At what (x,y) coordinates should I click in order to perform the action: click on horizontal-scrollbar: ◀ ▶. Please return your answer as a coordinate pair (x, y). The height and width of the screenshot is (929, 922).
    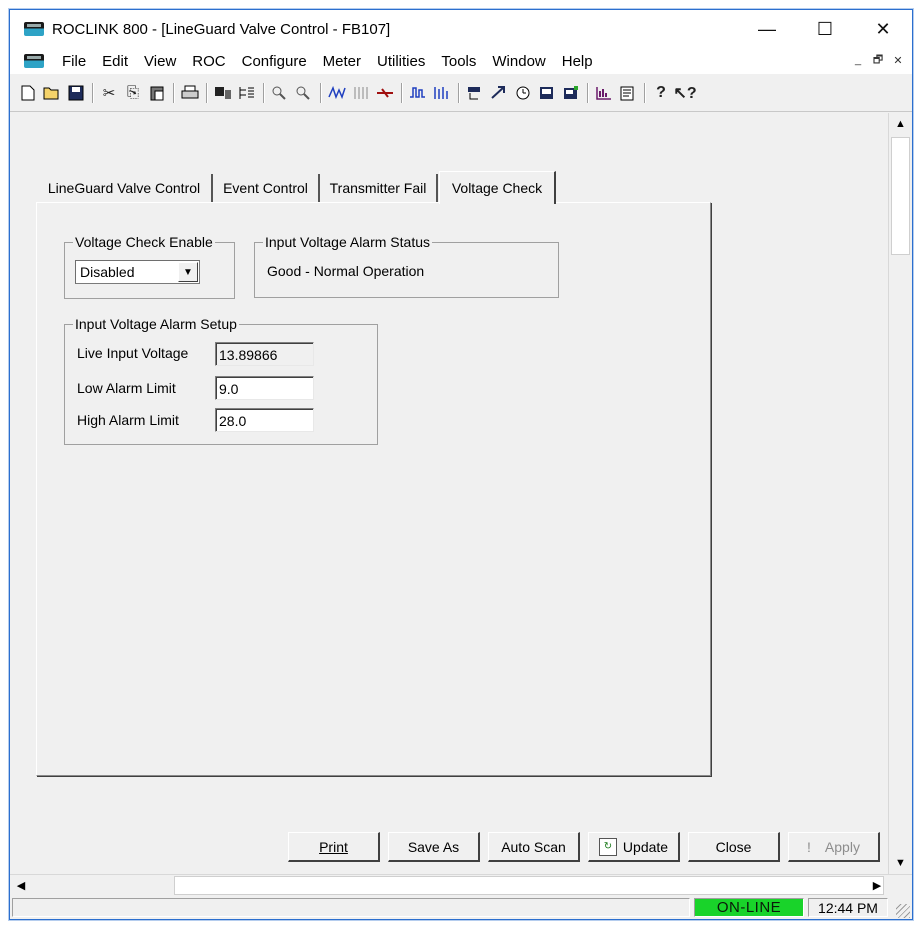
    Looking at the image, I should click on (461, 885).